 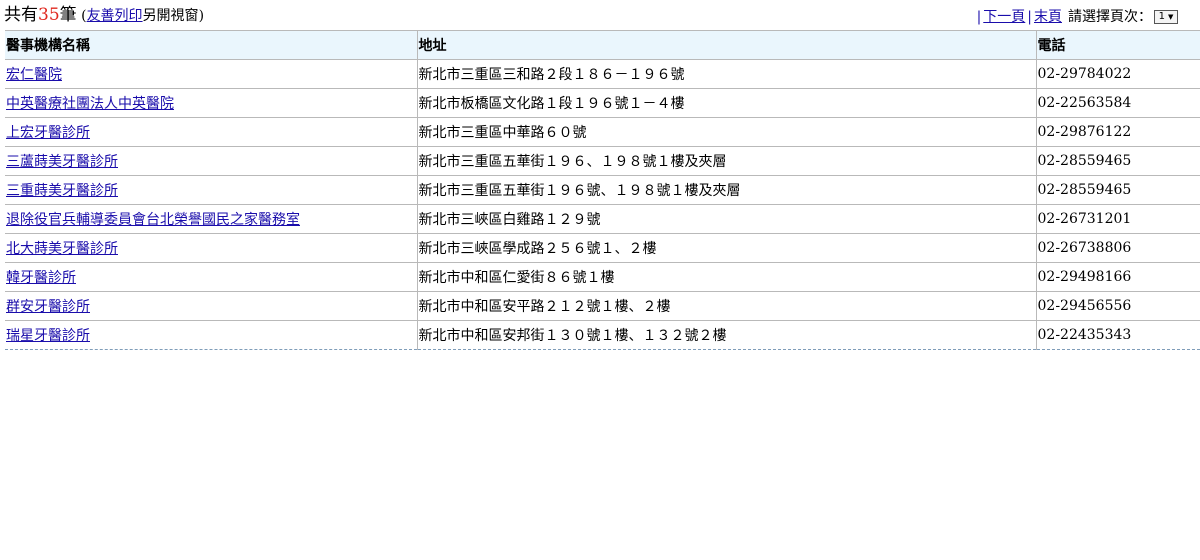 What do you see at coordinates (726, 219) in the screenshot?
I see `address-cell: 新北市三峽區白雞路１２９號` at bounding box center [726, 219].